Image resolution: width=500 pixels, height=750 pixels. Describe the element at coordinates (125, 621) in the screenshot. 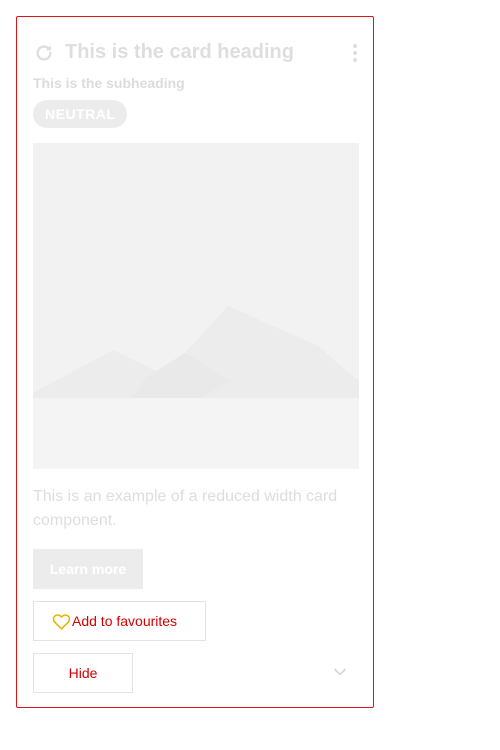

I see `add-to-favourites-label: Add to favourites` at that location.